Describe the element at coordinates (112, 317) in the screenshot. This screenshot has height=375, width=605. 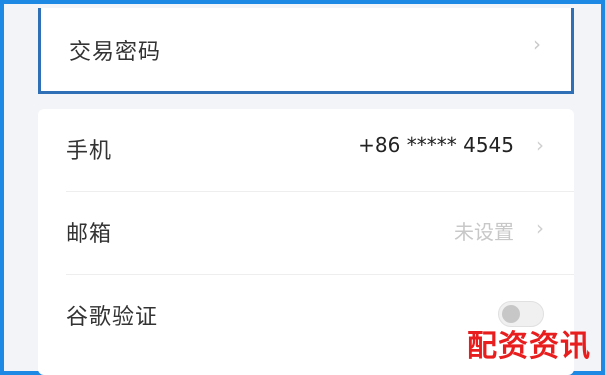
I see `google-auth-label: 谷歌验证` at that location.